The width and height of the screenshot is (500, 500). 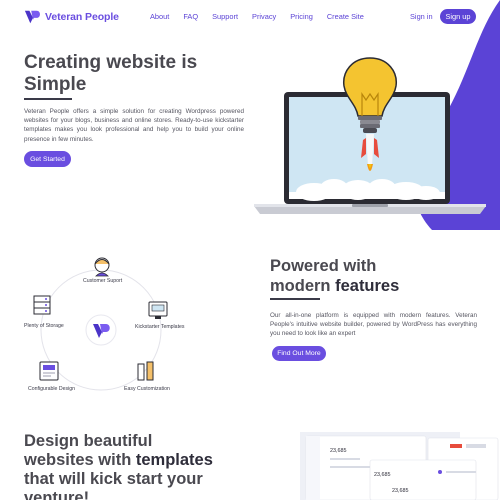 What do you see at coordinates (421, 16) in the screenshot?
I see `sign-in-link: Sign in` at bounding box center [421, 16].